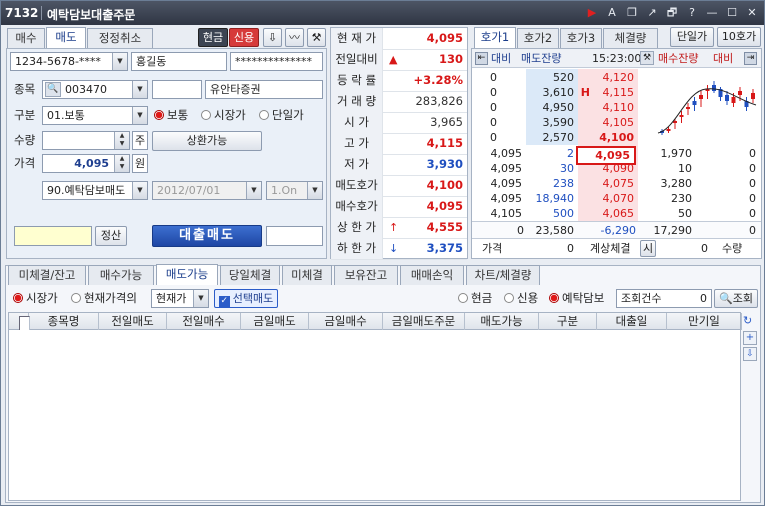 This screenshot has width=765, height=506. Describe the element at coordinates (26, 38) in the screenshot. I see `tab-buy: 매수` at that location.